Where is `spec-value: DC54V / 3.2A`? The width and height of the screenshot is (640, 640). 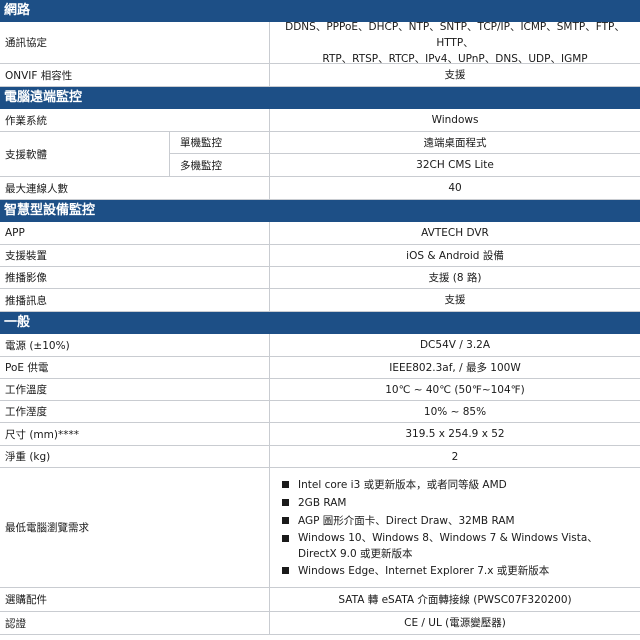
spec-value: DC54V / 3.2A is located at coordinates (455, 345).